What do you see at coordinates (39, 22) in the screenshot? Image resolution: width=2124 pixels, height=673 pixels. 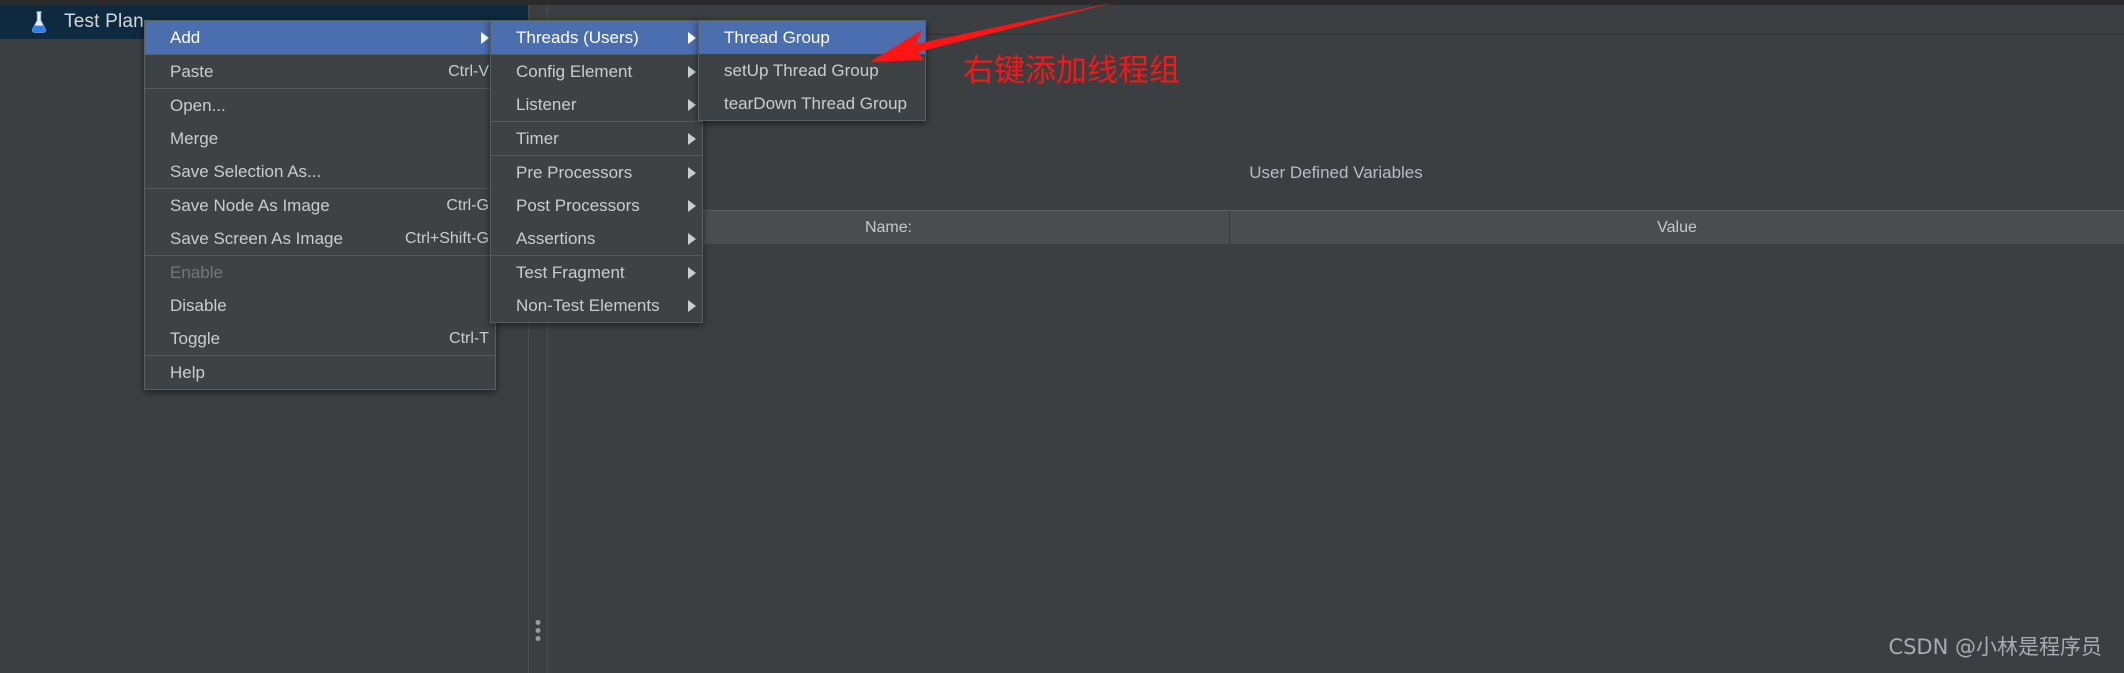 I see `jmeter-flask-icon` at bounding box center [39, 22].